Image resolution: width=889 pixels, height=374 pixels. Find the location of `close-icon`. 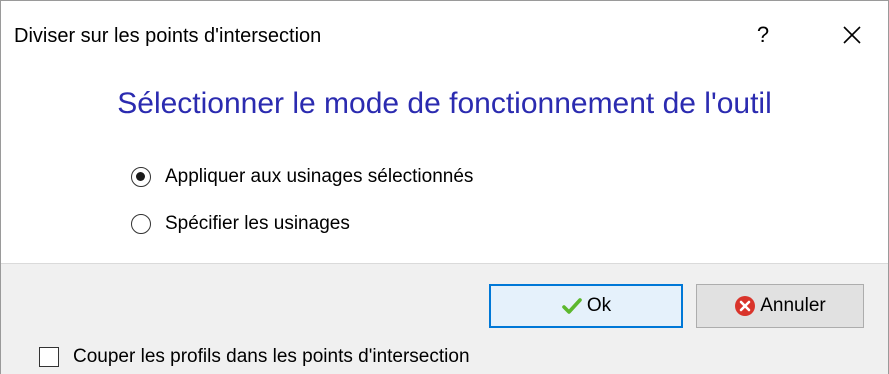

close-icon is located at coordinates (852, 35).